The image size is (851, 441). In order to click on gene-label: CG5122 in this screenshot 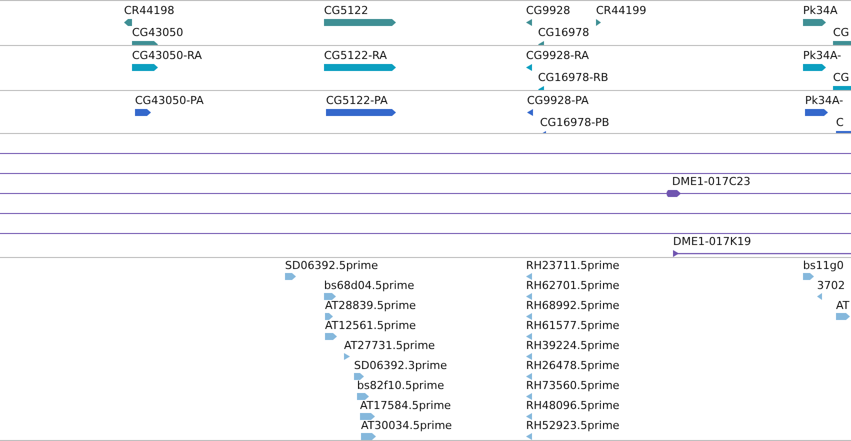, I will do `click(346, 10)`.